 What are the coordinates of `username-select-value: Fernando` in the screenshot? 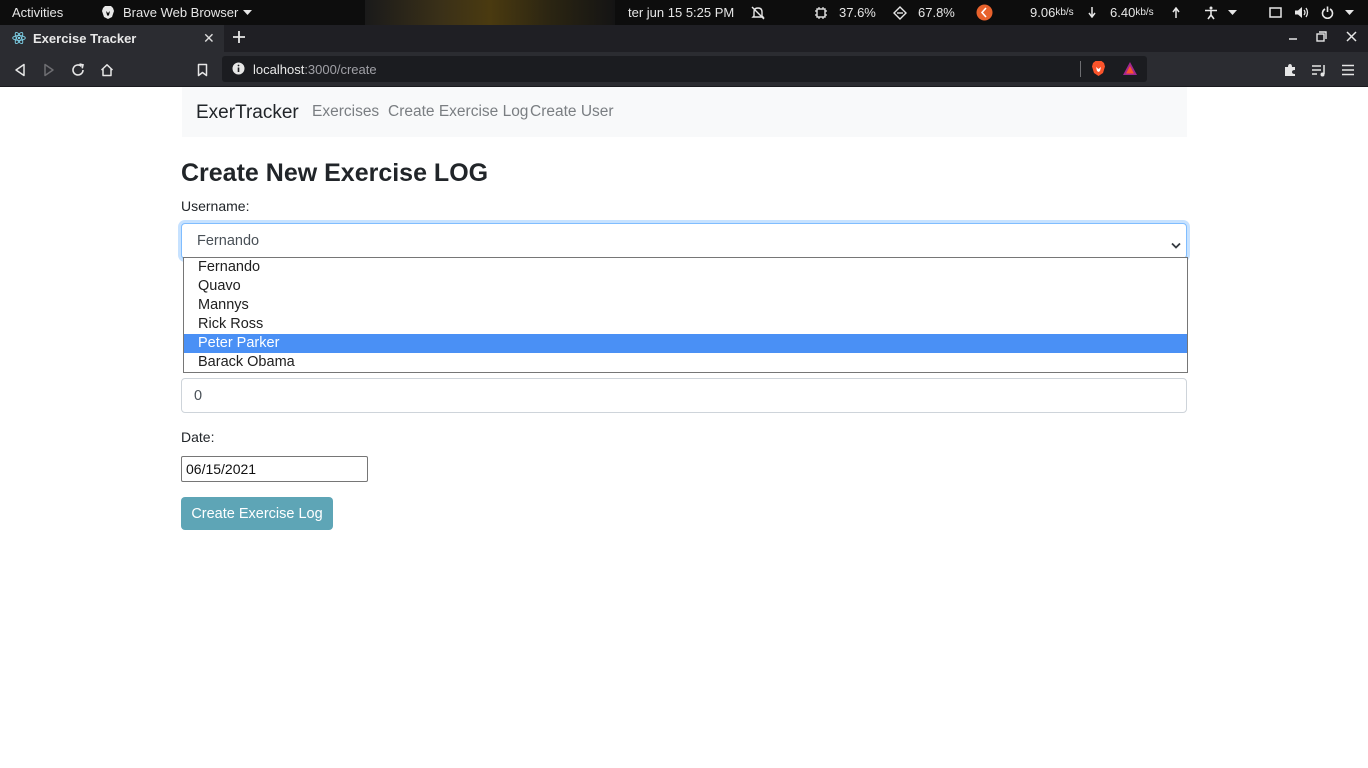 It's located at (228, 241).